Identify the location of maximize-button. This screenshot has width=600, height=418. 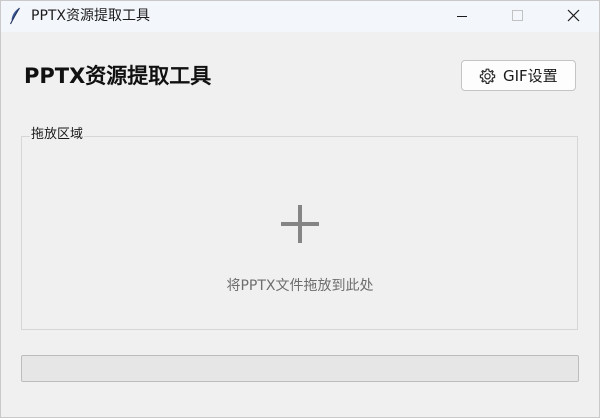
(517, 16).